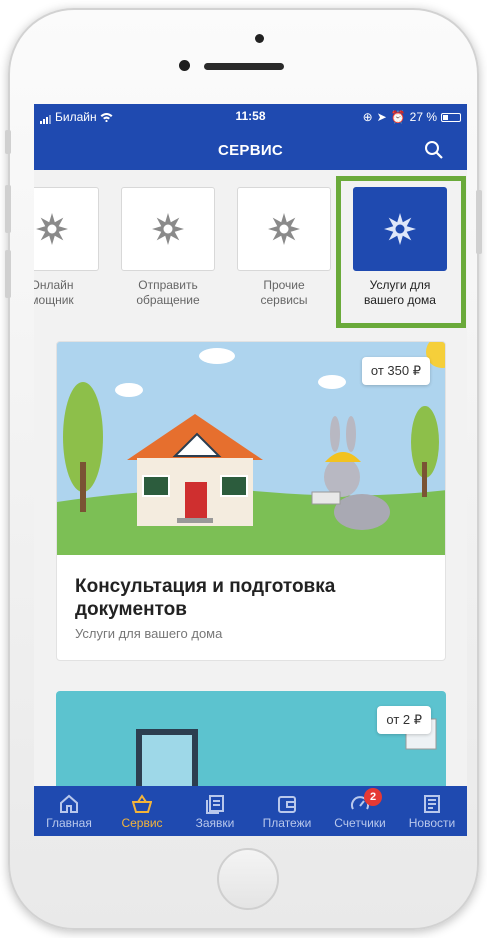 The image size is (487, 938). I want to click on tab-requests: Заявки, so click(215, 811).